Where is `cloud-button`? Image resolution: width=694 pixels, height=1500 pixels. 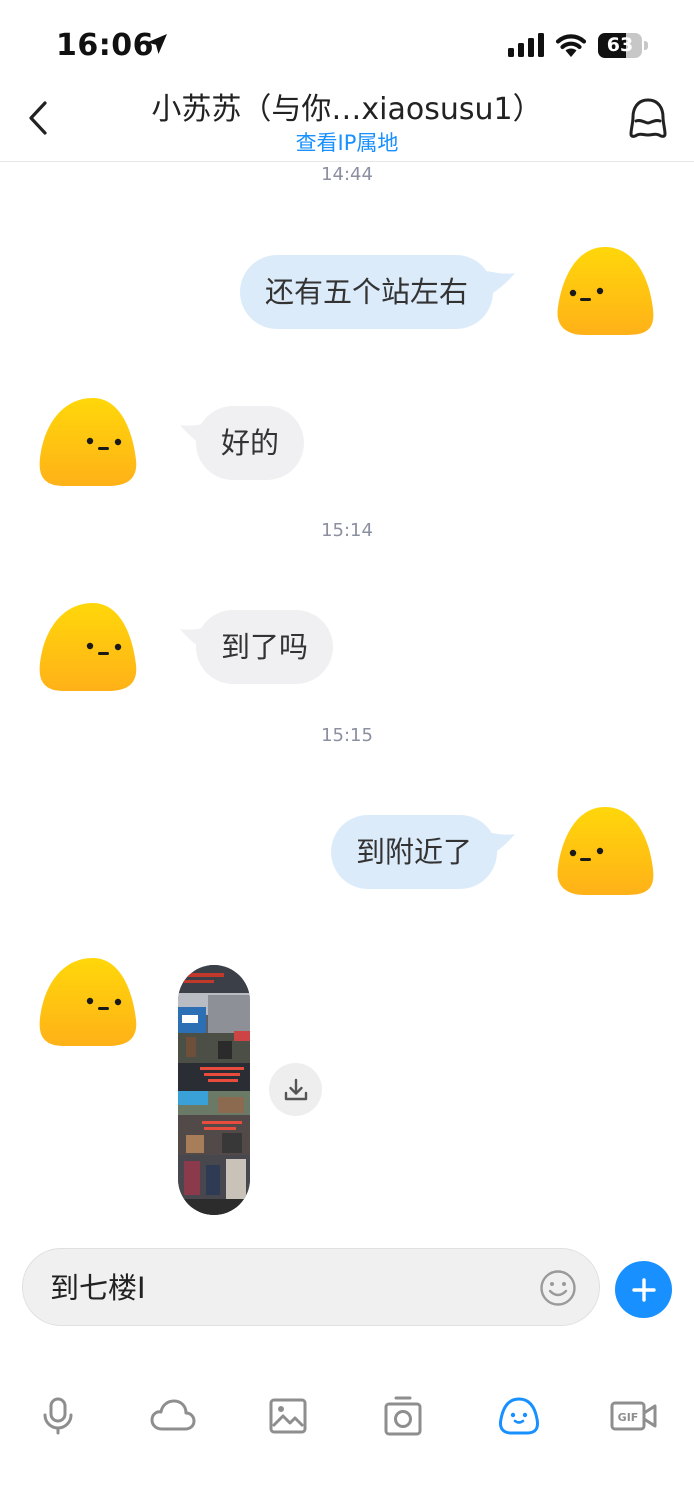
cloud-button is located at coordinates (173, 1416).